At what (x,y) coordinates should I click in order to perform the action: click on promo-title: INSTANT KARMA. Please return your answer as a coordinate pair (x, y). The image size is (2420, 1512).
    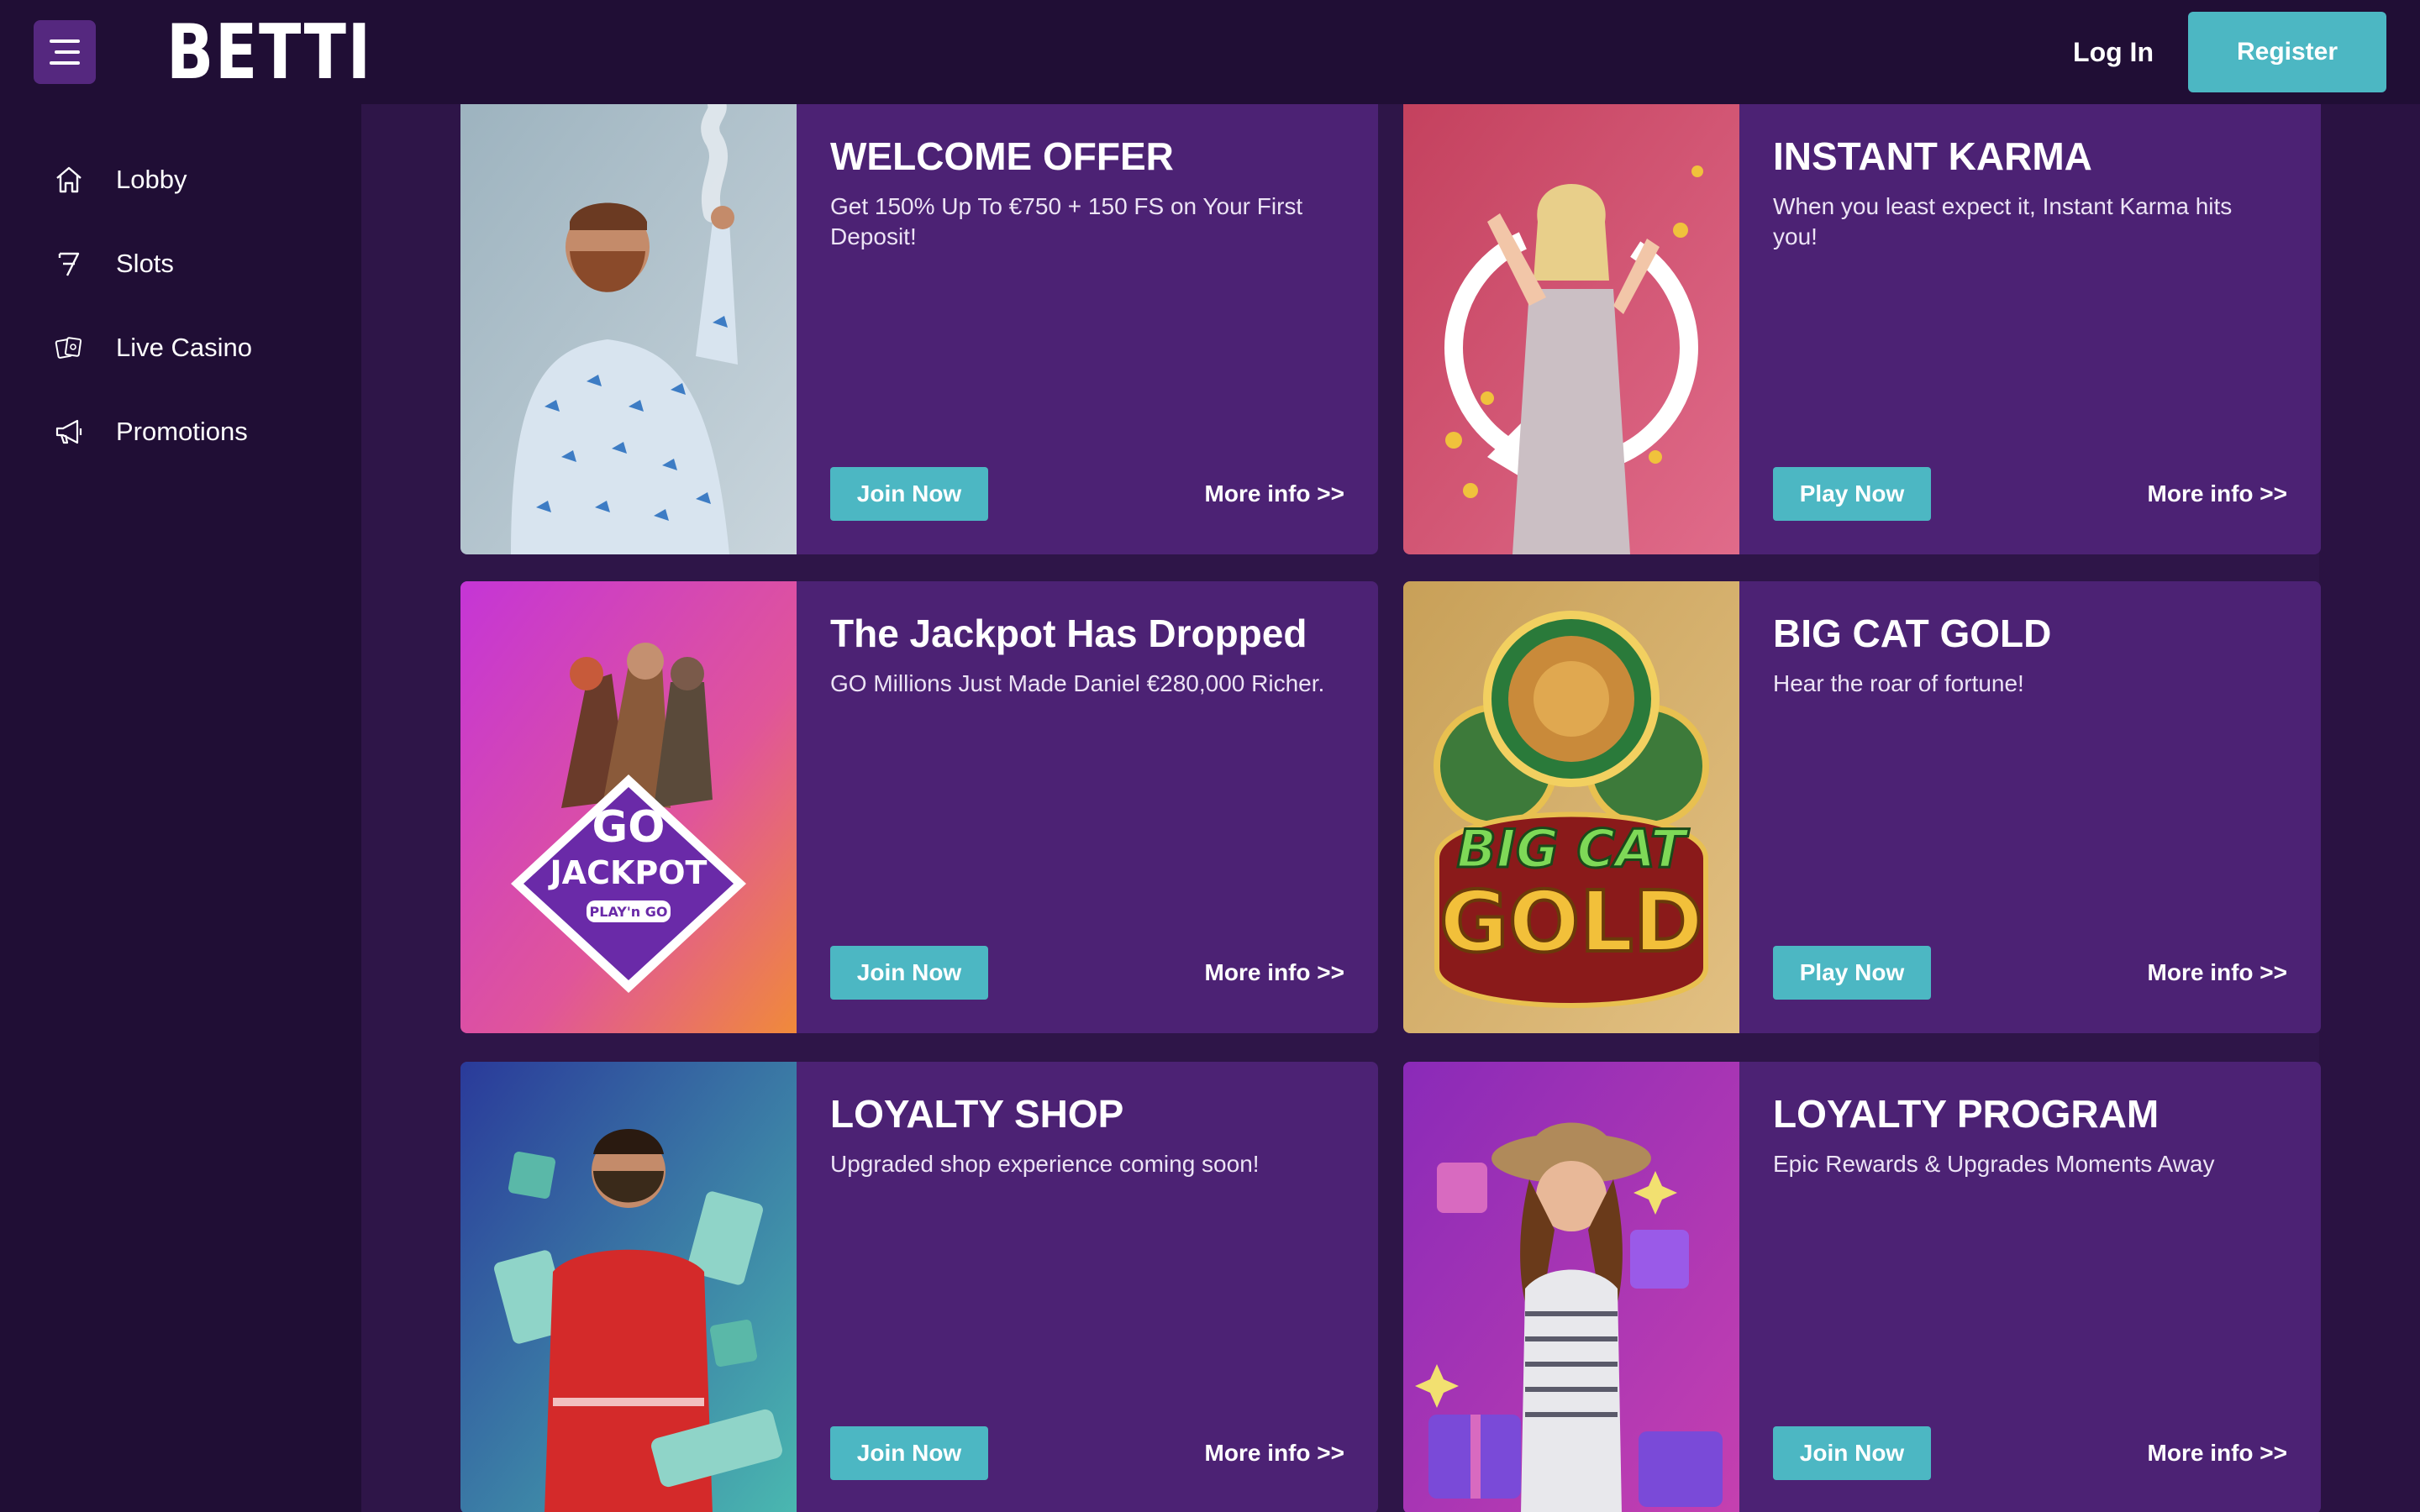
    Looking at the image, I should click on (1932, 156).